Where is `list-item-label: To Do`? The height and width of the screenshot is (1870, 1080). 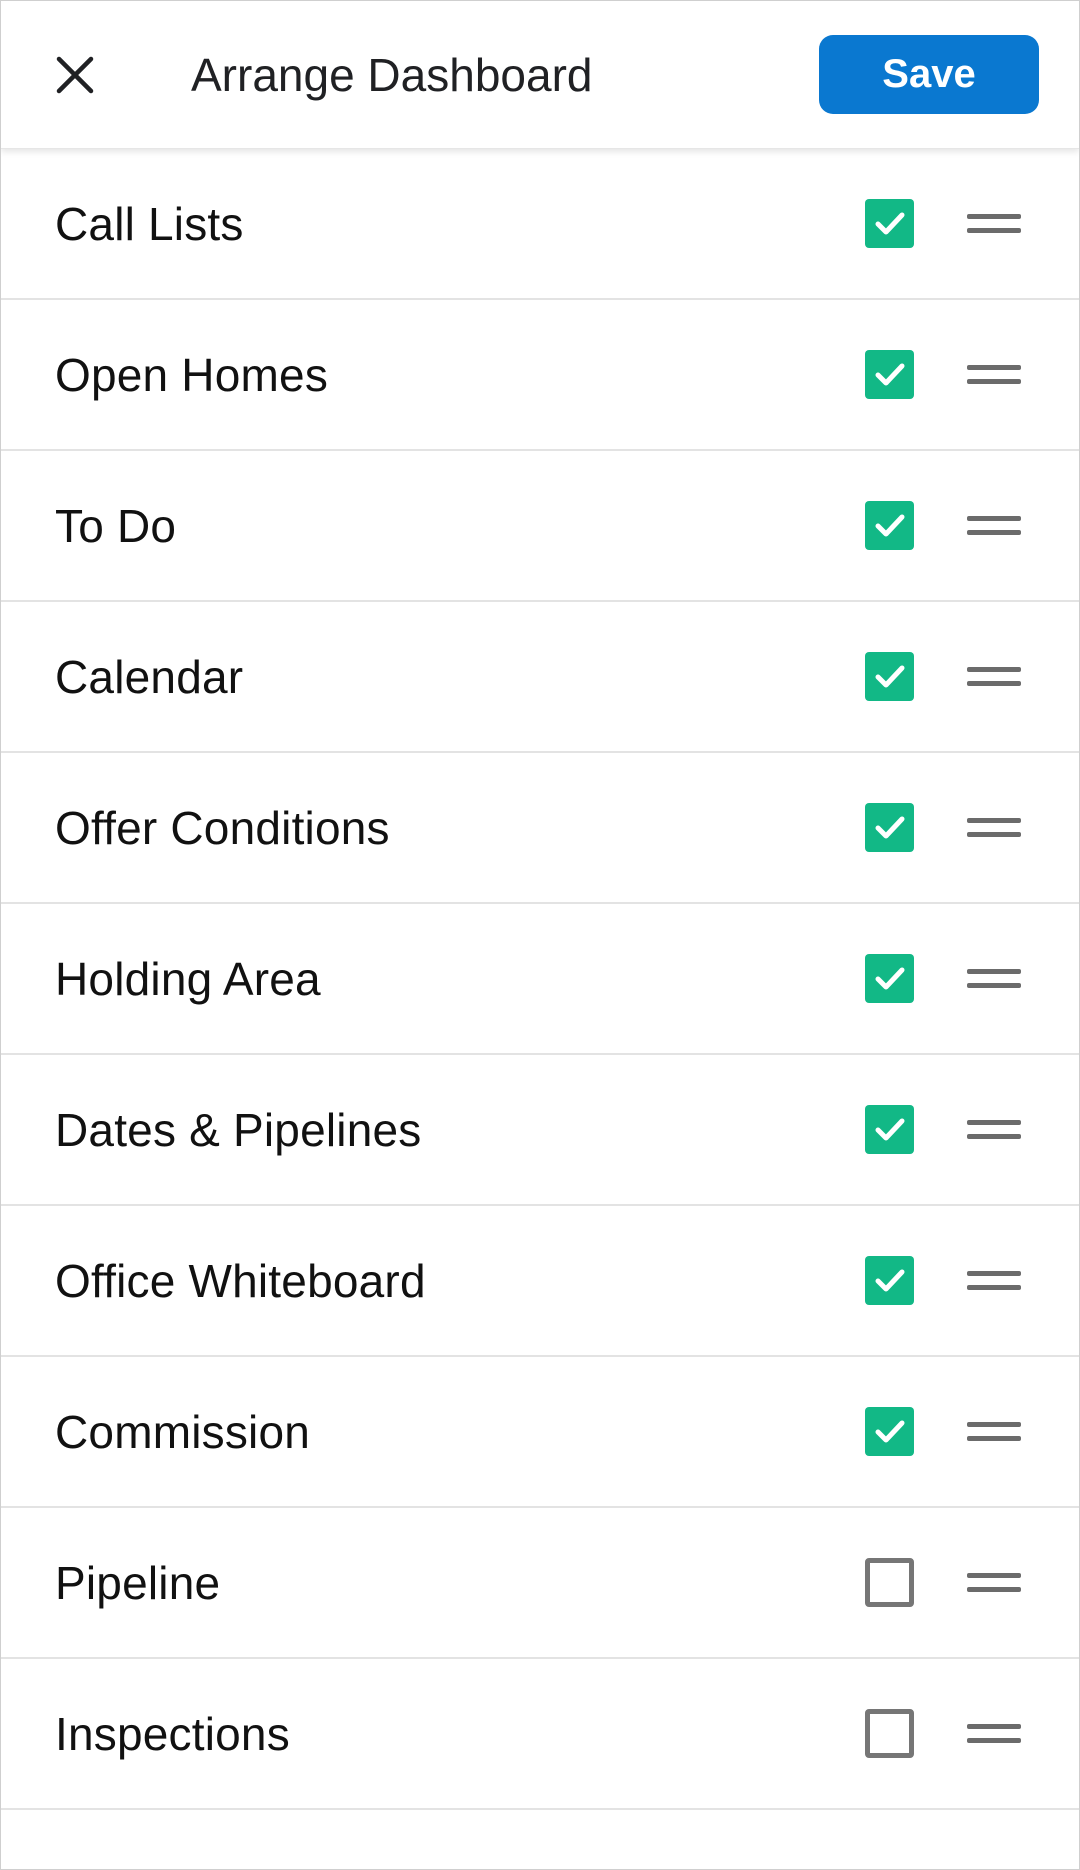 list-item-label: To Do is located at coordinates (116, 525).